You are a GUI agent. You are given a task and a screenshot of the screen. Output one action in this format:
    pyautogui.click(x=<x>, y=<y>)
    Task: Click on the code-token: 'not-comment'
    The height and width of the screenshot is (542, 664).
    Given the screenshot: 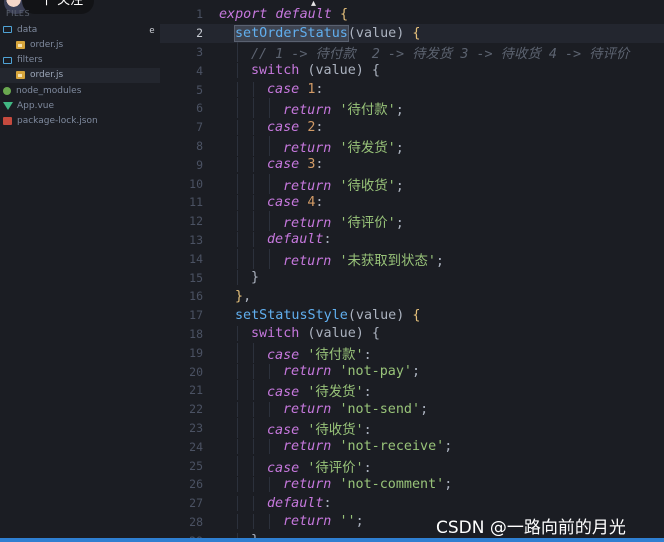 What is the action you would take?
    pyautogui.click(x=392, y=484)
    